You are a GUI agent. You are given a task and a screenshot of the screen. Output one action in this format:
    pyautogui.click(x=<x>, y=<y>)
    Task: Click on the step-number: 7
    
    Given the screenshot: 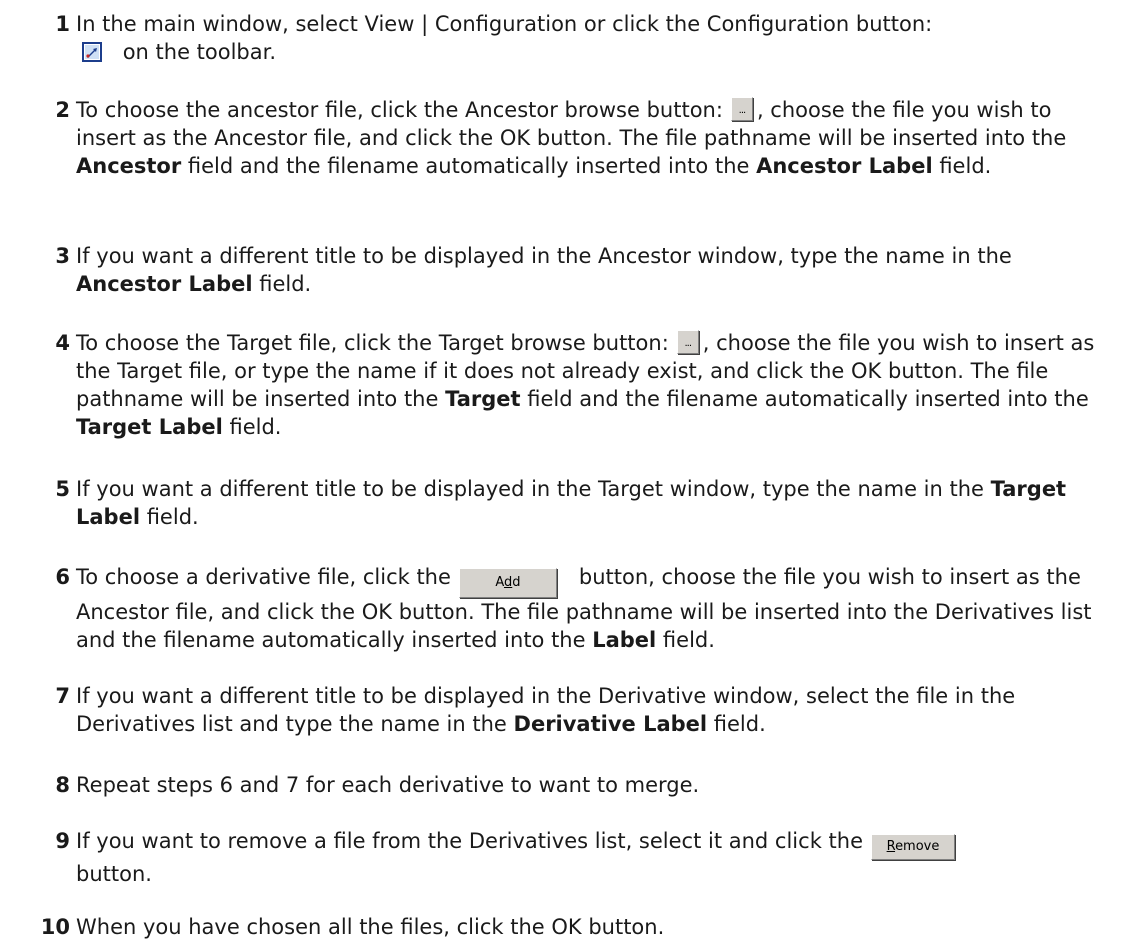 What is the action you would take?
    pyautogui.click(x=62, y=696)
    